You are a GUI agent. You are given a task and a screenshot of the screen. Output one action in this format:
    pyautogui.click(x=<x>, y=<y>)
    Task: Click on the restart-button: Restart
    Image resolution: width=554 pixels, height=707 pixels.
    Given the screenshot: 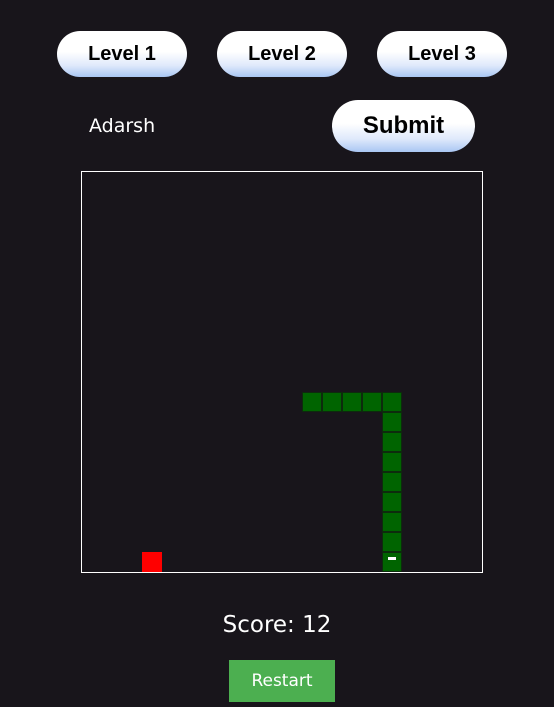 What is the action you would take?
    pyautogui.click(x=282, y=681)
    